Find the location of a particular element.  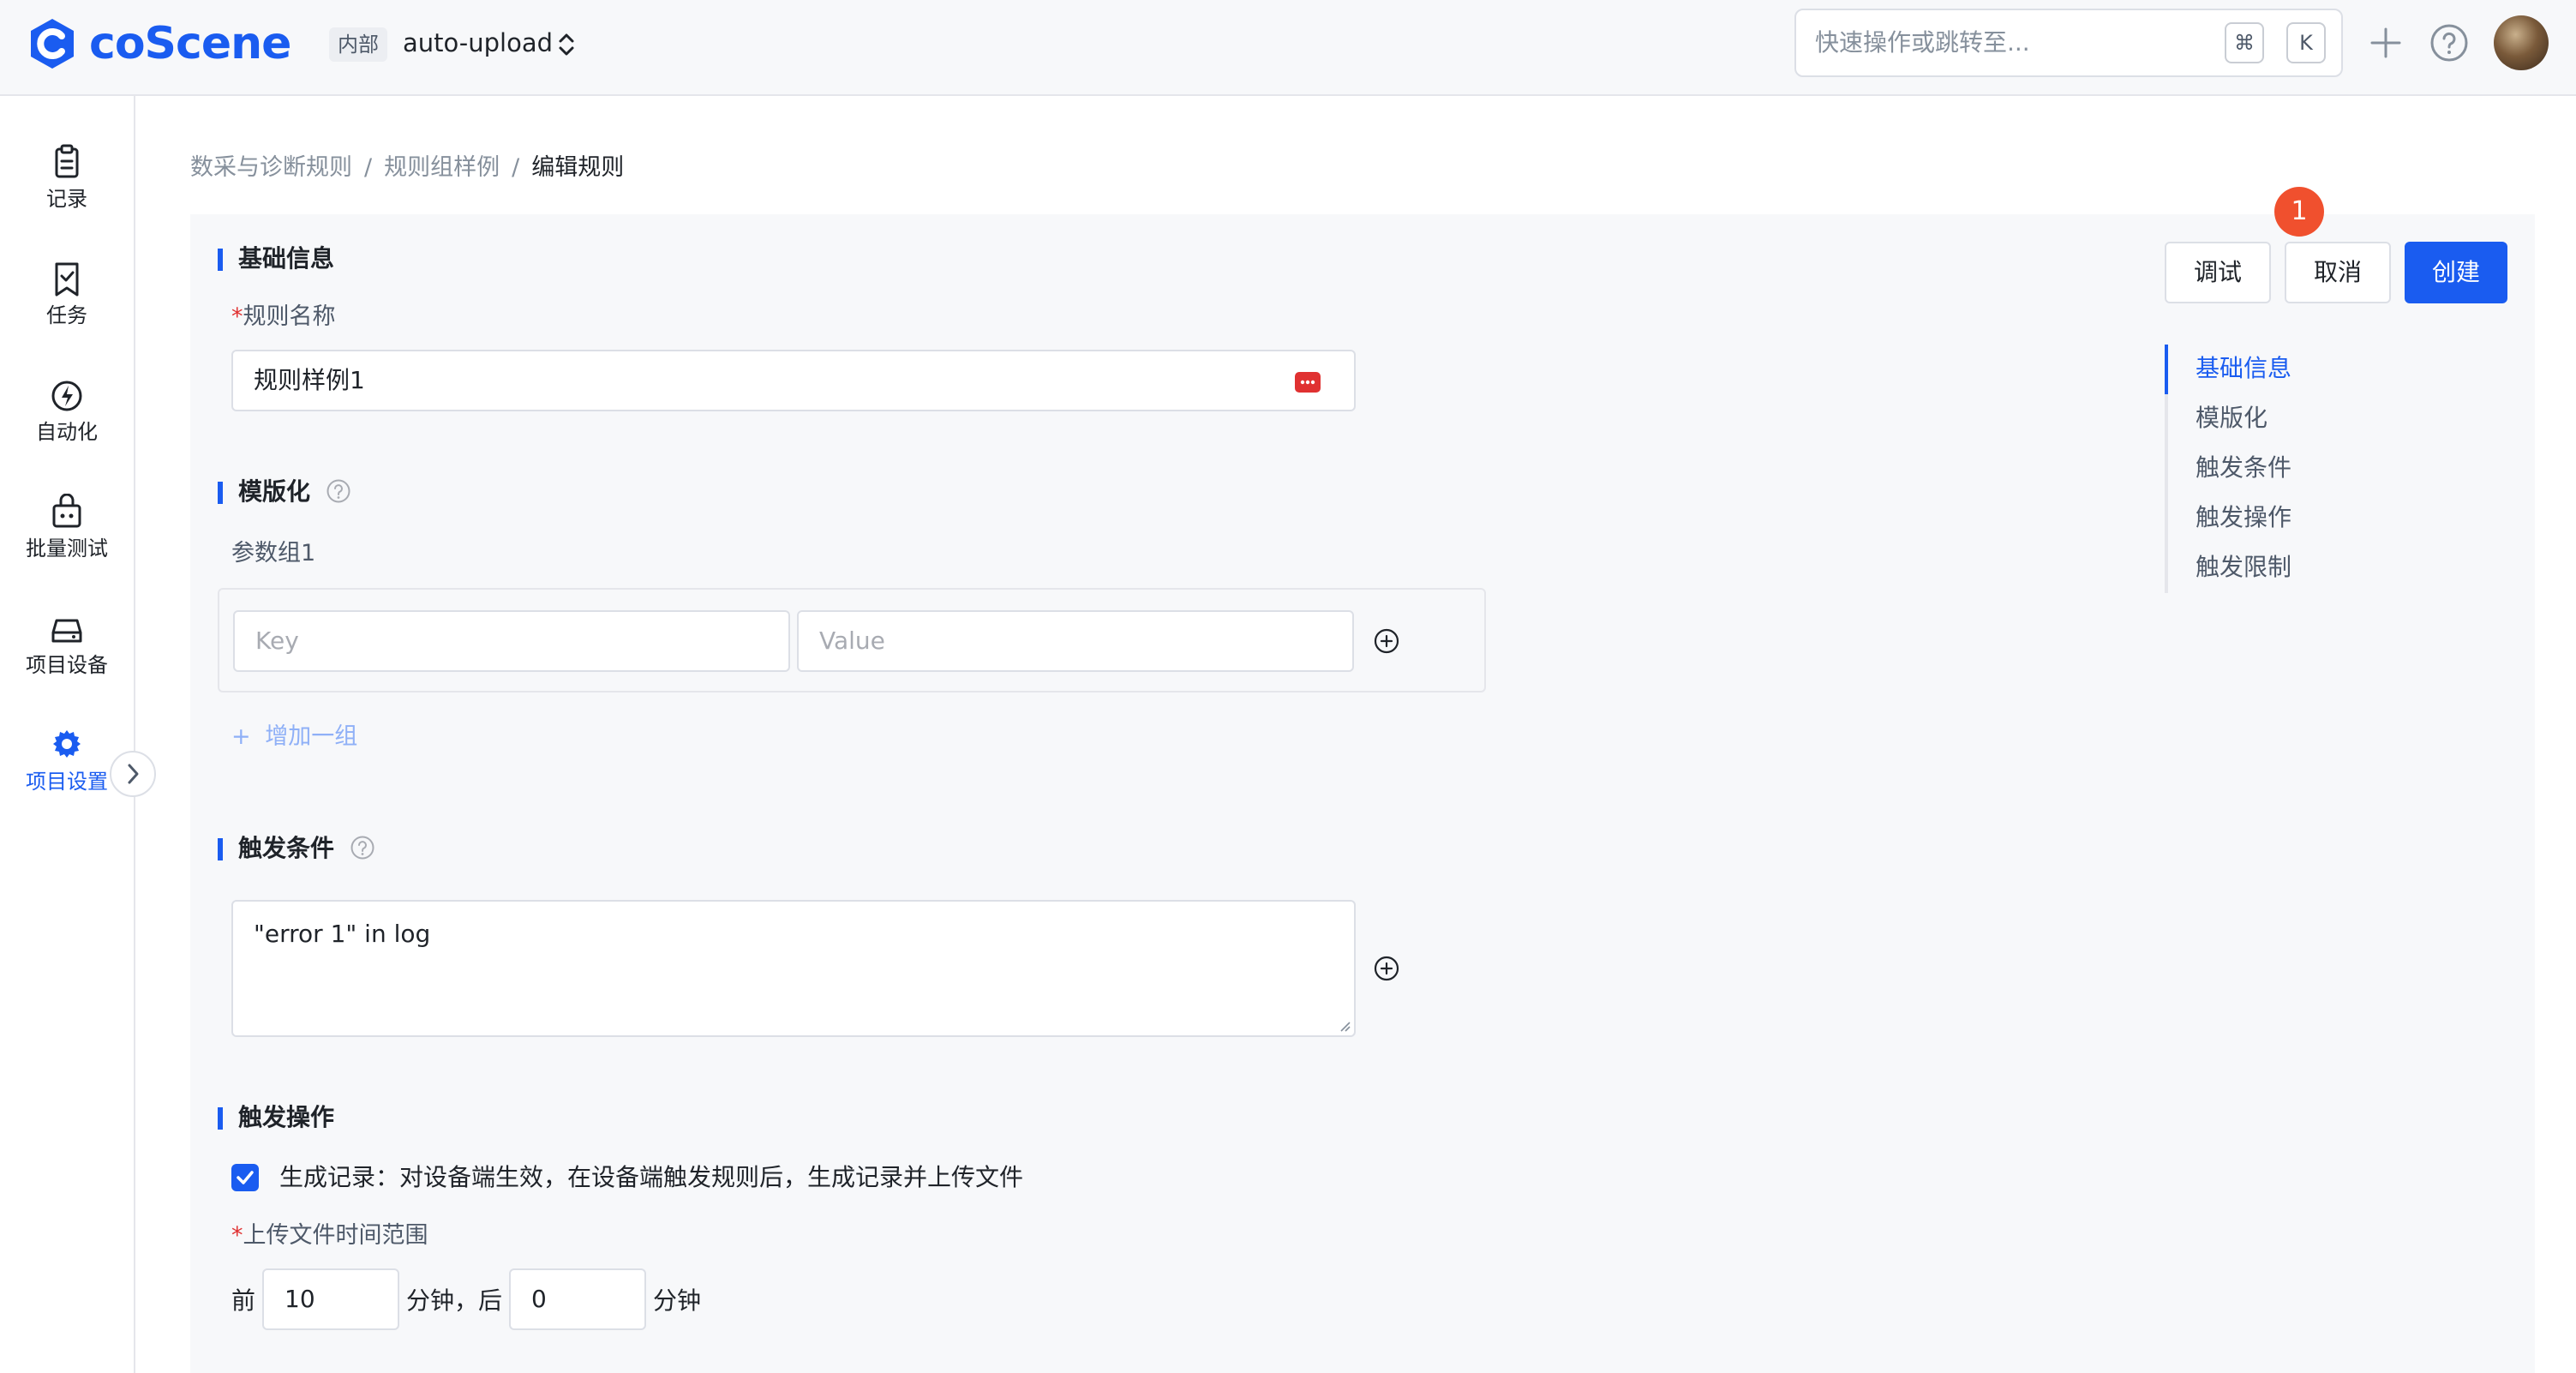

after-label: 分钟 is located at coordinates (677, 1300).